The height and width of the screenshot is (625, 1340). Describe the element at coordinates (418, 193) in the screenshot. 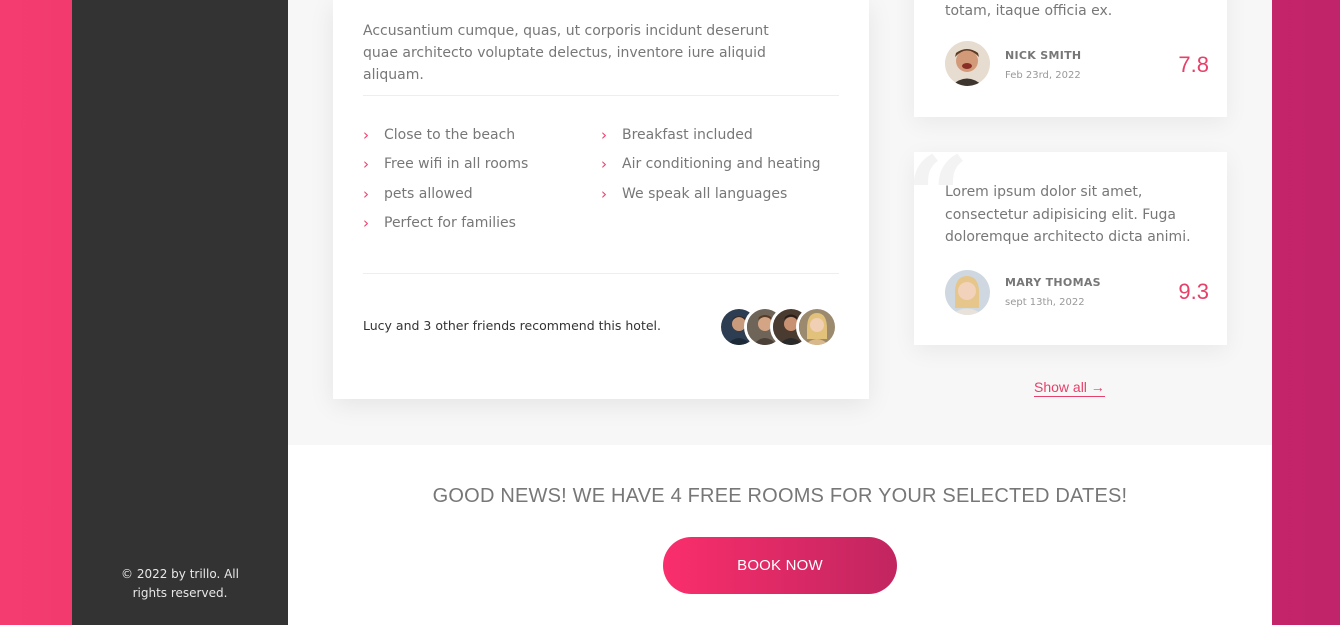

I see `list-item: › pets allowed` at that location.